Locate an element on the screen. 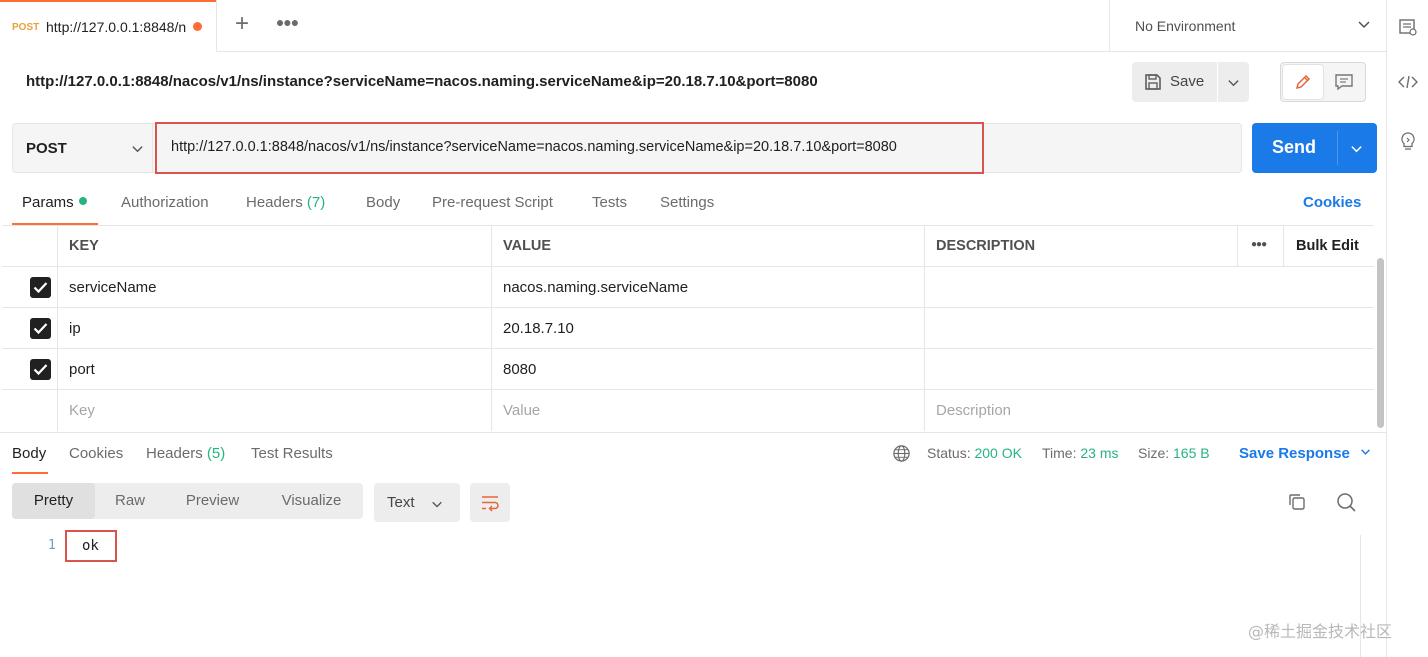 This screenshot has width=1428, height=657. bulk-edit-label: Bulk Edit is located at coordinates (1327, 246).